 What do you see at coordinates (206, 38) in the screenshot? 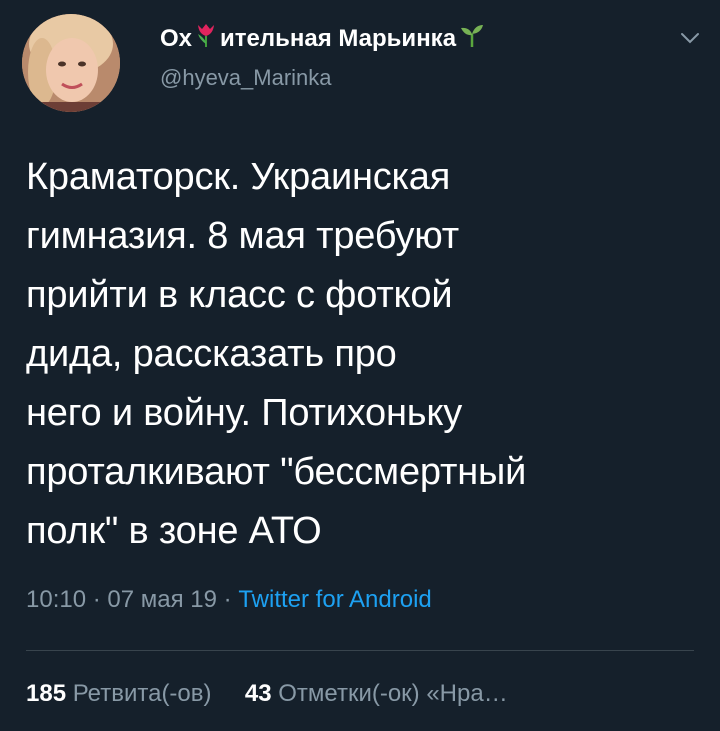
I see `tulip-icon` at bounding box center [206, 38].